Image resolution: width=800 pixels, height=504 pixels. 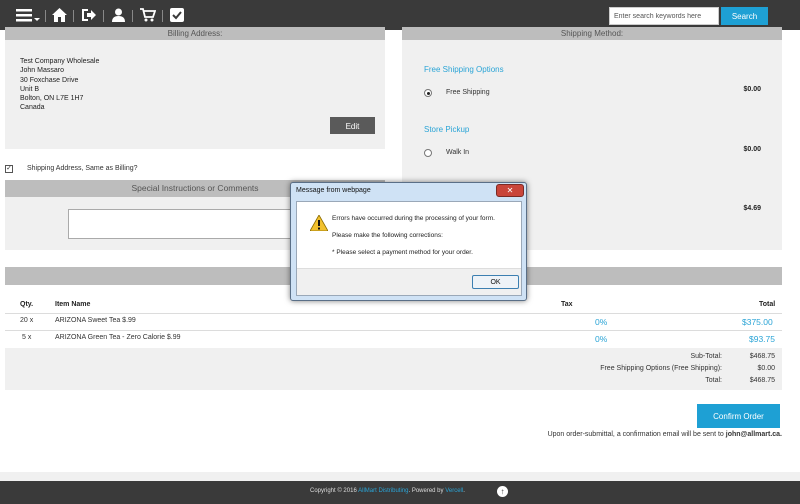 I want to click on dialog-footer: OK, so click(x=409, y=281).